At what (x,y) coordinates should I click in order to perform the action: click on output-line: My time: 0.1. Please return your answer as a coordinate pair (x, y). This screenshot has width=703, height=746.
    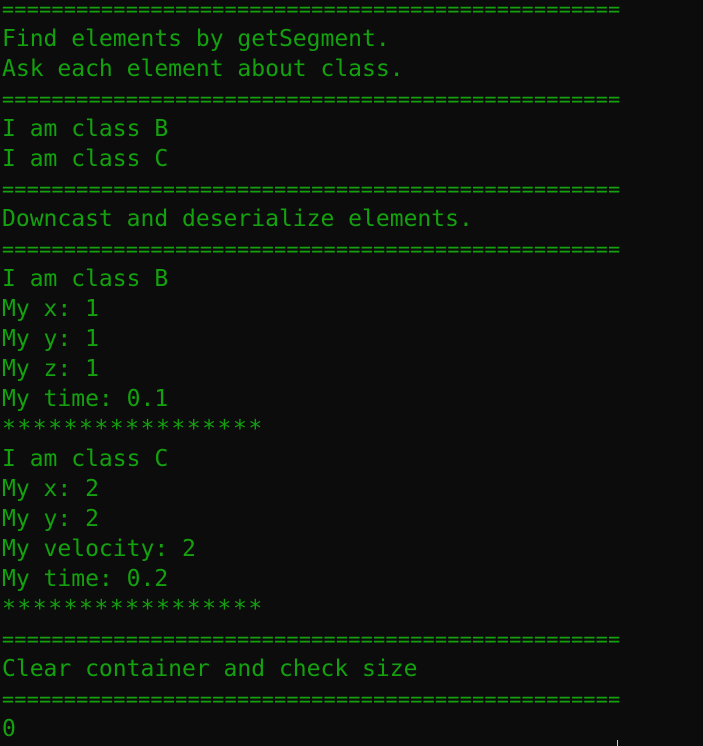
    Looking at the image, I should click on (85, 399).